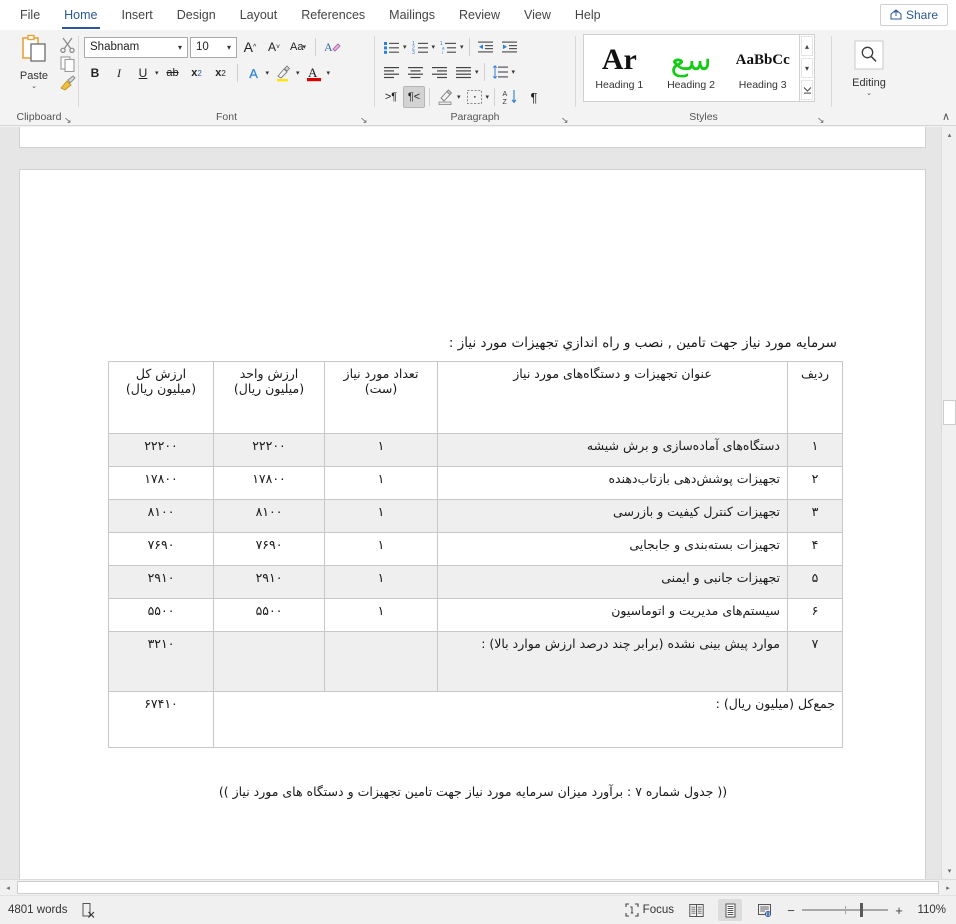 This screenshot has width=956, height=924. What do you see at coordinates (119, 73) in the screenshot?
I see `italic-button: I` at bounding box center [119, 73].